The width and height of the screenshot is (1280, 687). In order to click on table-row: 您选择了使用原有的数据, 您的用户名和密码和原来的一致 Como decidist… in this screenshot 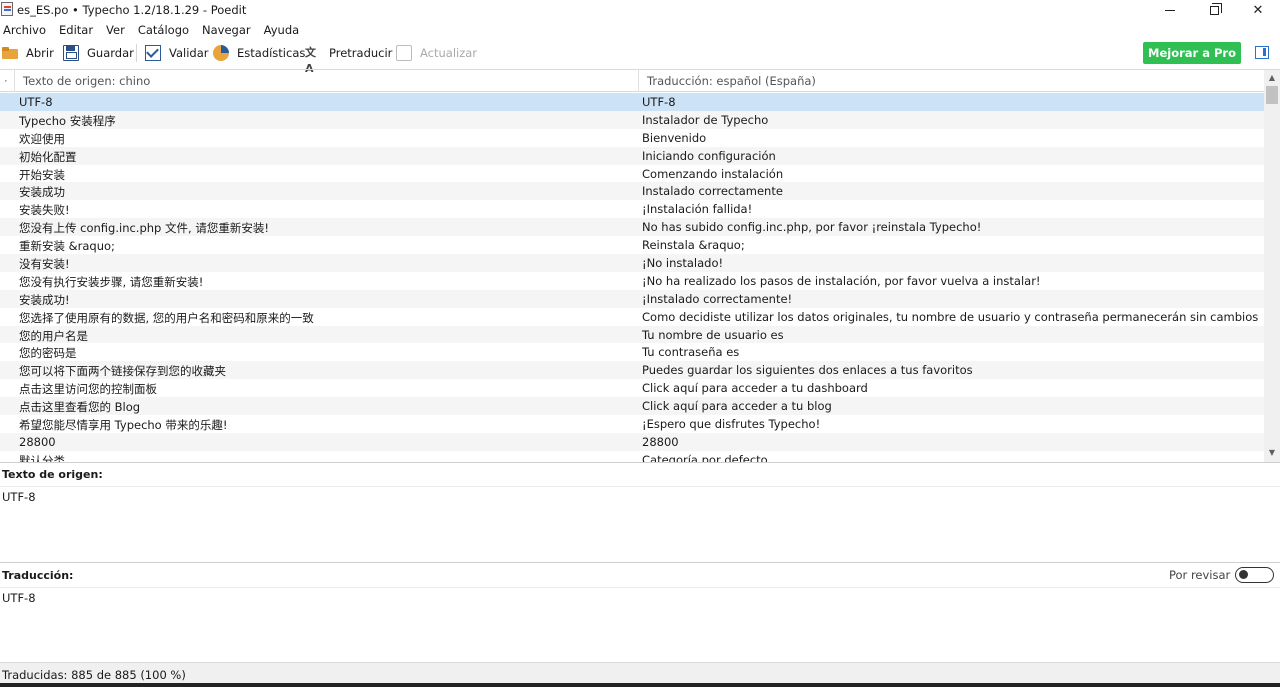, I will do `click(632, 317)`.